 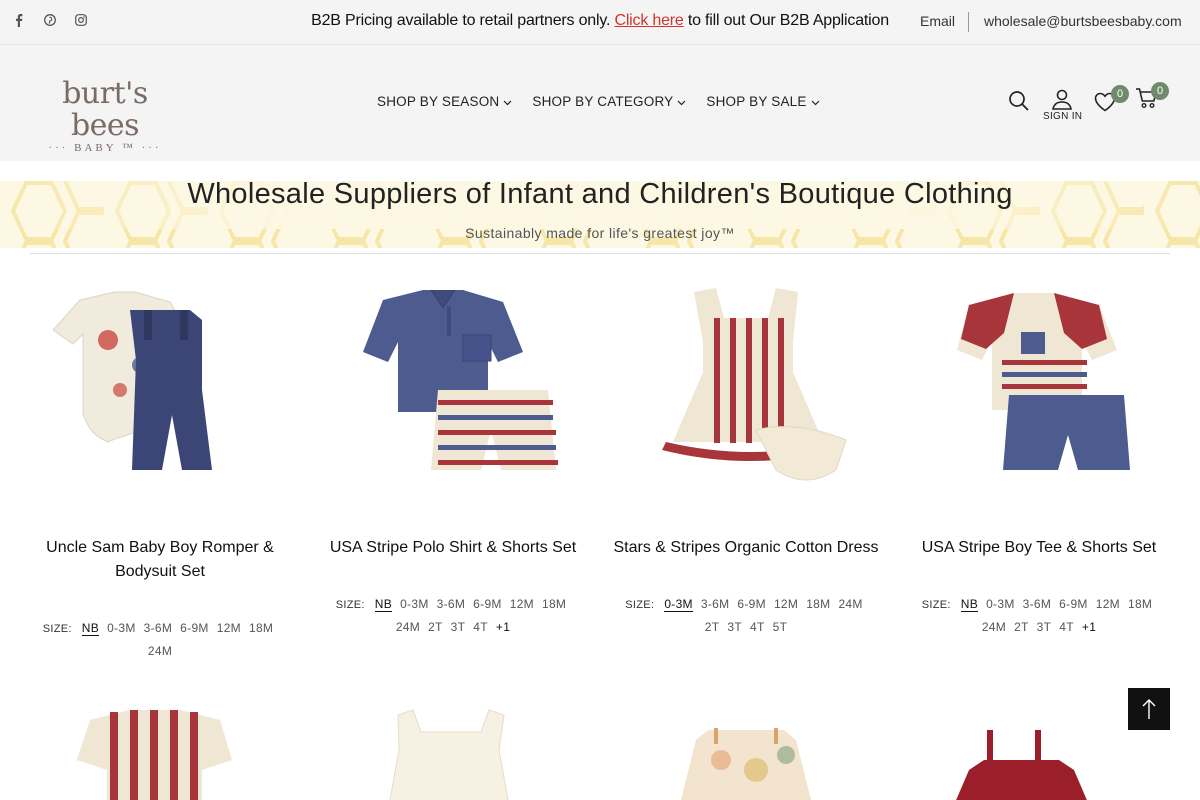 I want to click on nav-shop-by-sale: SHOP BY SALE, so click(x=762, y=101).